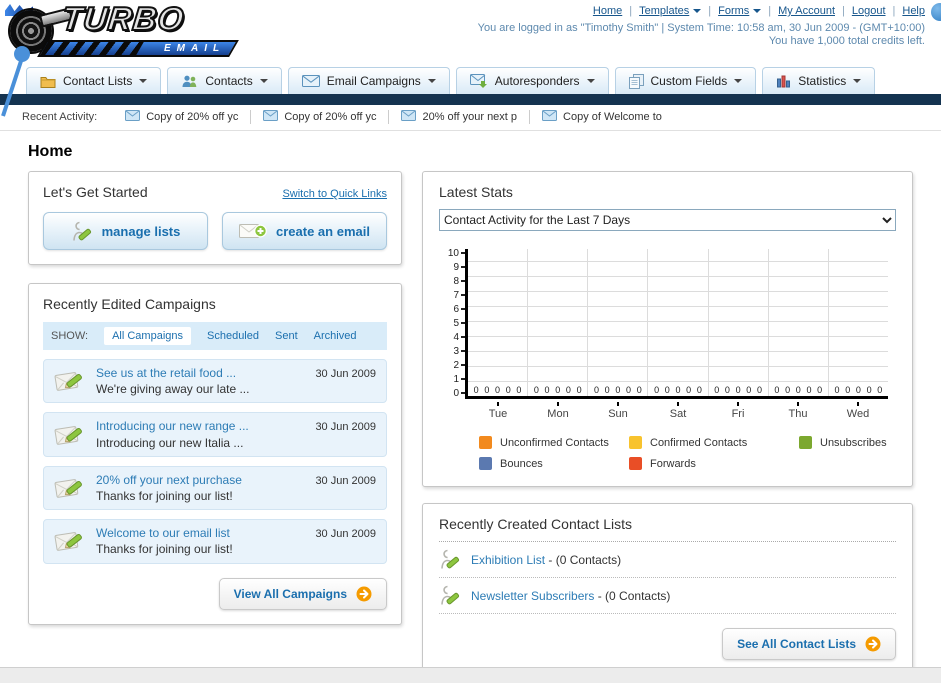 The image size is (941, 683). What do you see at coordinates (286, 336) in the screenshot?
I see `filter-sent: Sent` at bounding box center [286, 336].